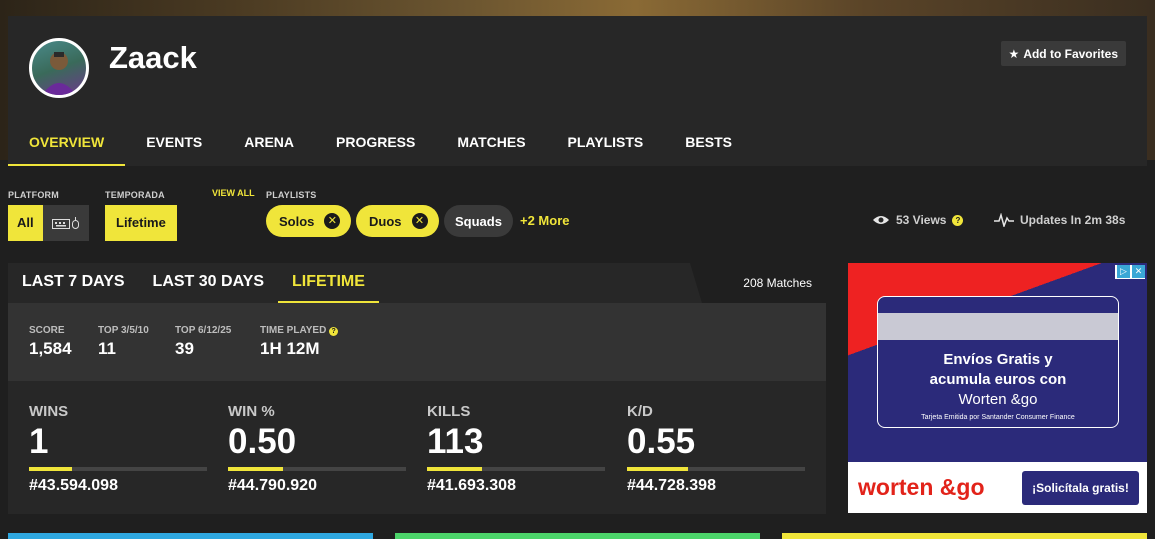 The width and height of the screenshot is (1155, 539). I want to click on range-tab-last-30-days: LAST 30 DAYS, so click(208, 283).